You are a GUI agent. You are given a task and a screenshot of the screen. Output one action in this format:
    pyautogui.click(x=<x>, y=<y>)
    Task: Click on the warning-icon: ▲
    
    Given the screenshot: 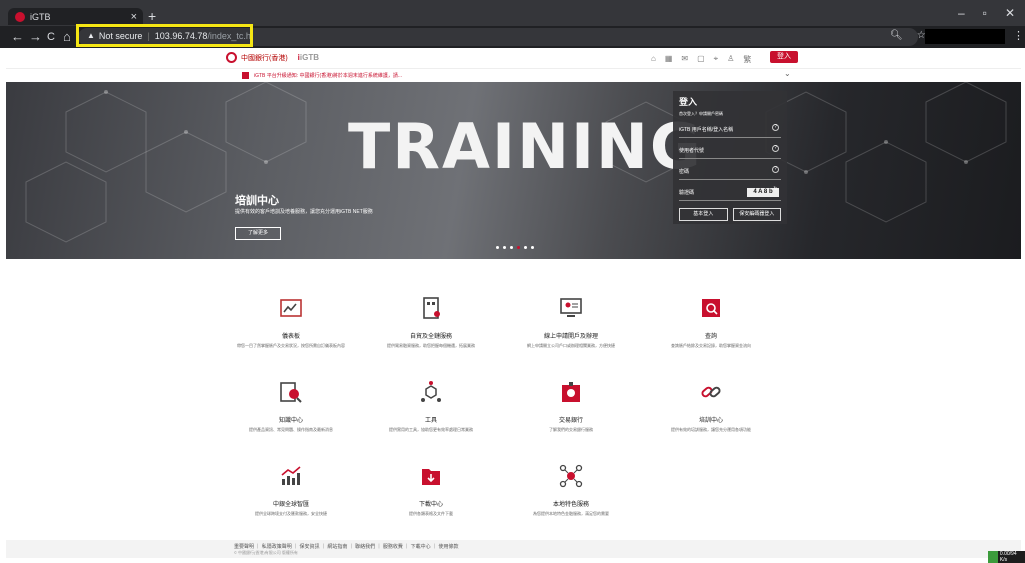 What is the action you would take?
    pyautogui.click(x=91, y=35)
    